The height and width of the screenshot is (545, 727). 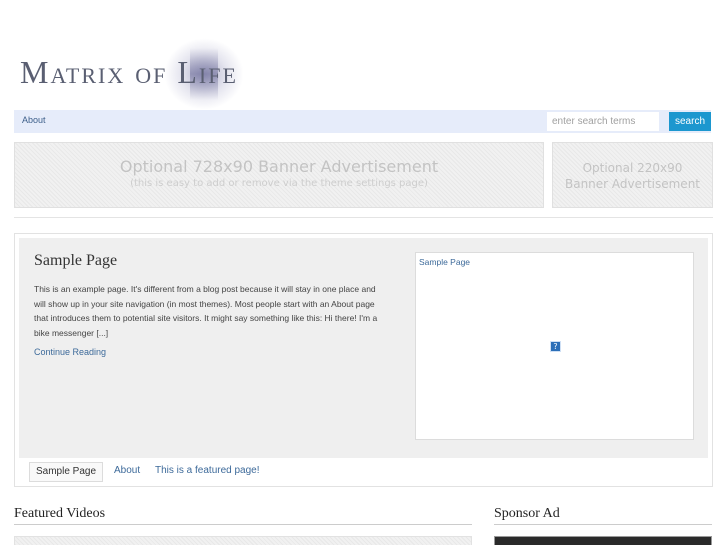 I want to click on nav-bar: About search, so click(x=362, y=121).